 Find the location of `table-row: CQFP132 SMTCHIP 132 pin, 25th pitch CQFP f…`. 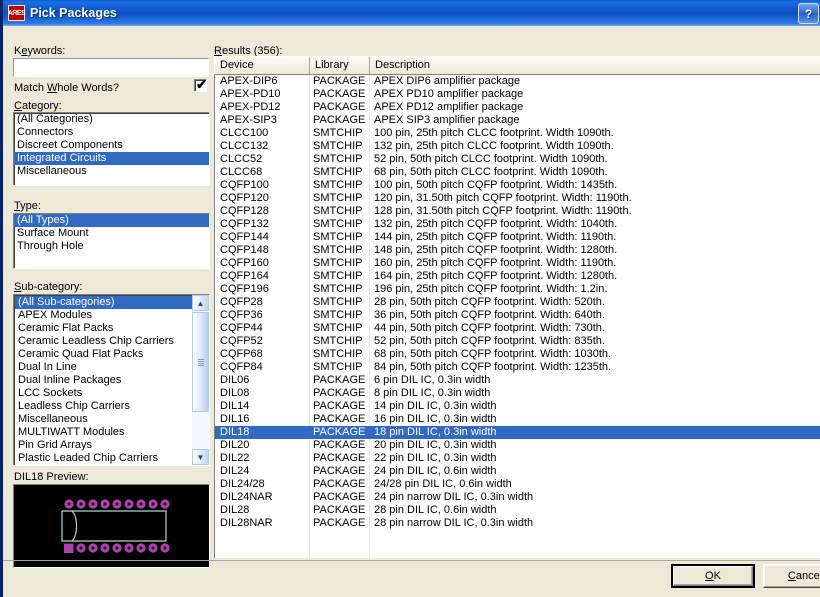

table-row: CQFP132 SMTCHIP 132 pin, 25th pitch CQFP f… is located at coordinates (517, 224).